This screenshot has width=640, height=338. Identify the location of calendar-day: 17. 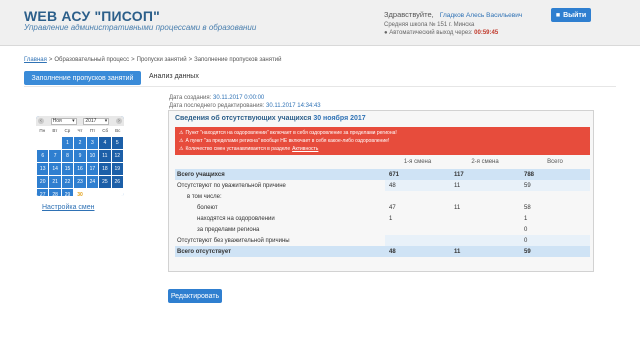
(92, 169).